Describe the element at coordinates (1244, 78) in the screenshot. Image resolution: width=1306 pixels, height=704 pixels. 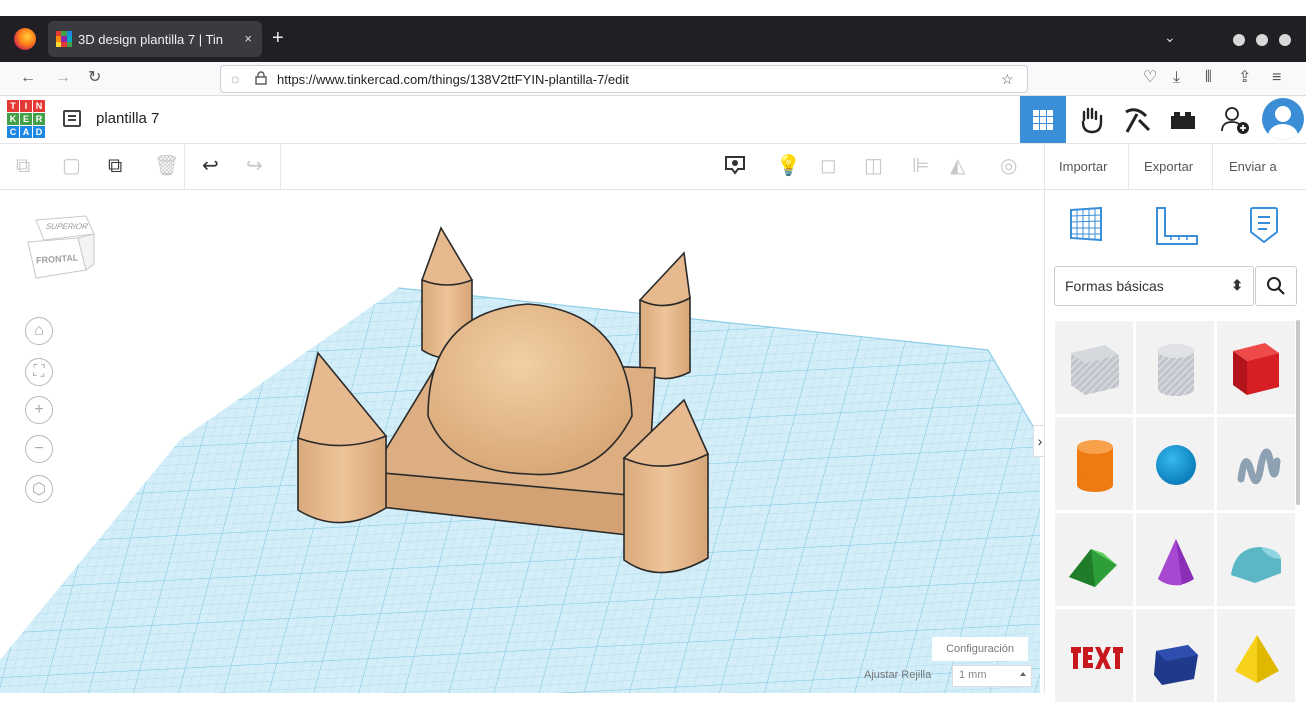
I see `share-icon: ⇪` at that location.